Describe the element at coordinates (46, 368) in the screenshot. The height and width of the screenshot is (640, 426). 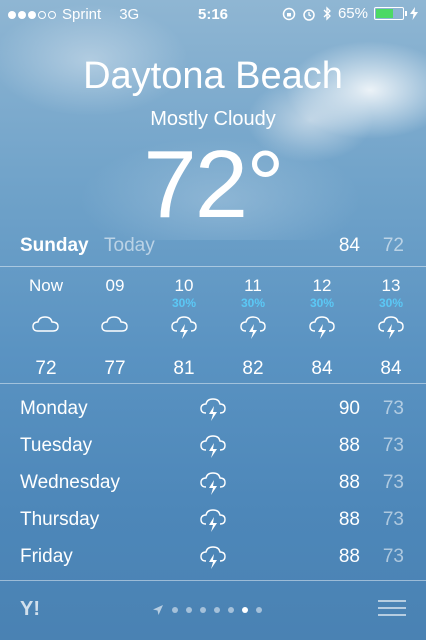
I see `hour-temperature: 72` at that location.